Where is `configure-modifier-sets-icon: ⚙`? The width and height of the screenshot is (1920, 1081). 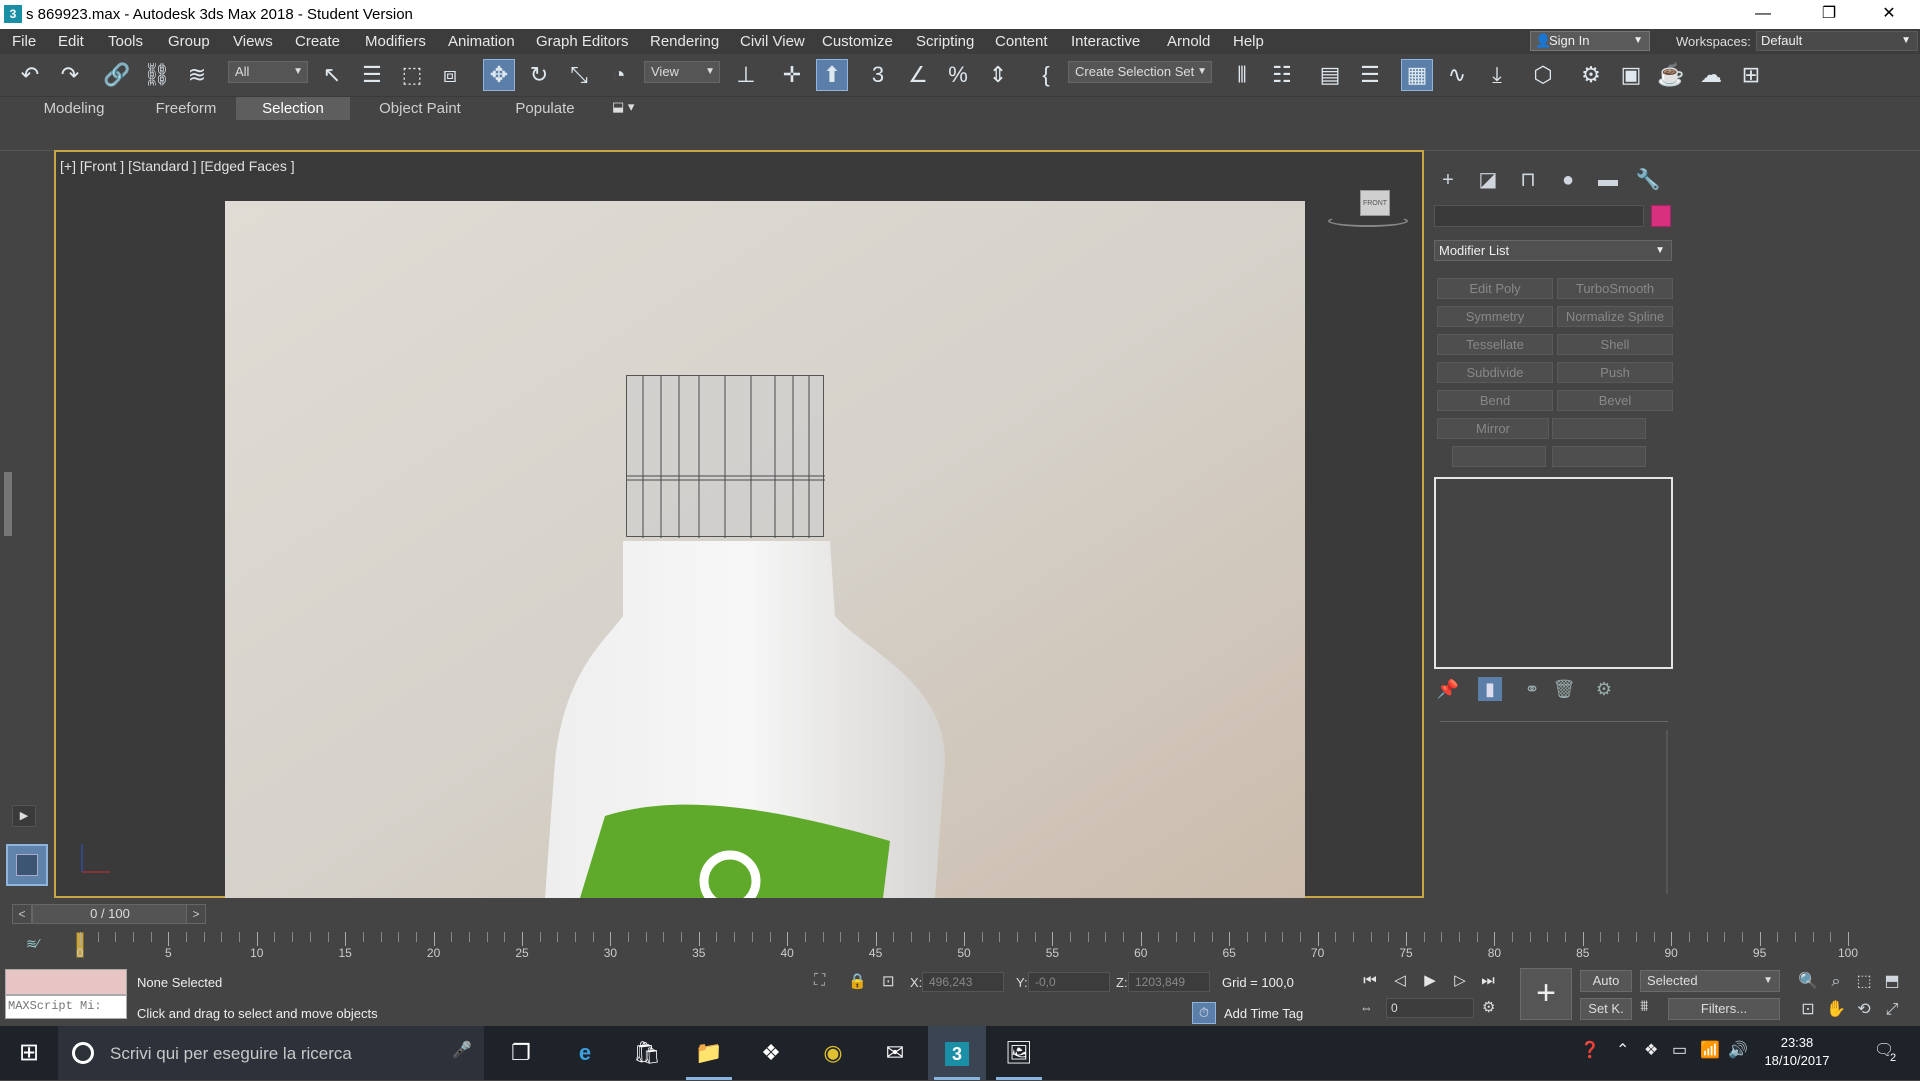
configure-modifier-sets-icon: ⚙ is located at coordinates (1604, 689).